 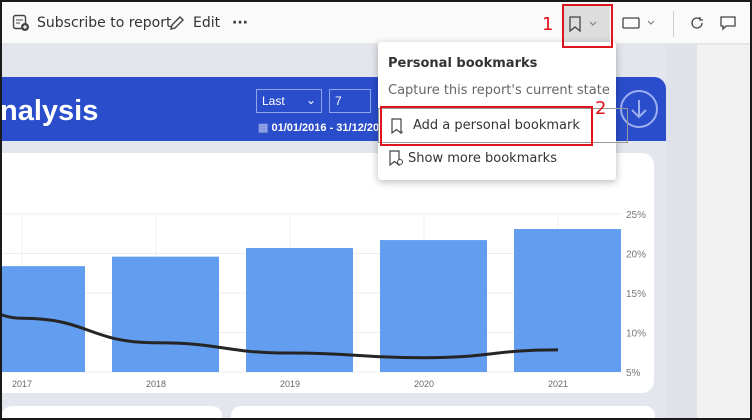 What do you see at coordinates (273, 101) in the screenshot?
I see `period-select-value: Last` at bounding box center [273, 101].